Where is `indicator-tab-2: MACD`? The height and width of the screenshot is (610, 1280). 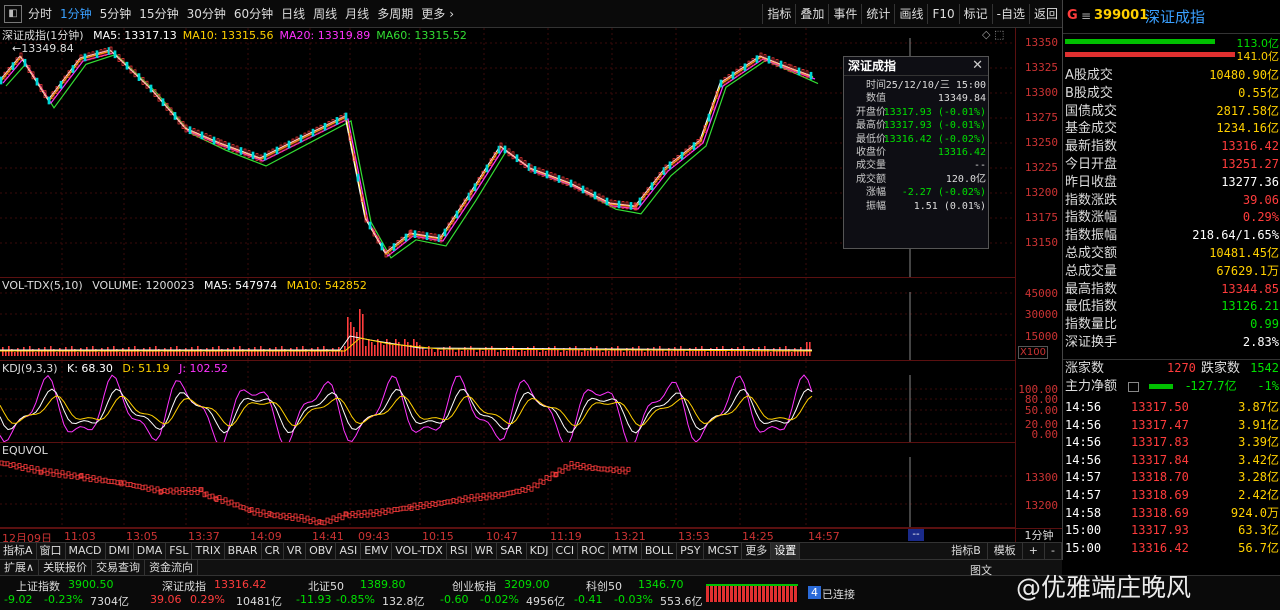 indicator-tab-2: MACD is located at coordinates (86, 551).